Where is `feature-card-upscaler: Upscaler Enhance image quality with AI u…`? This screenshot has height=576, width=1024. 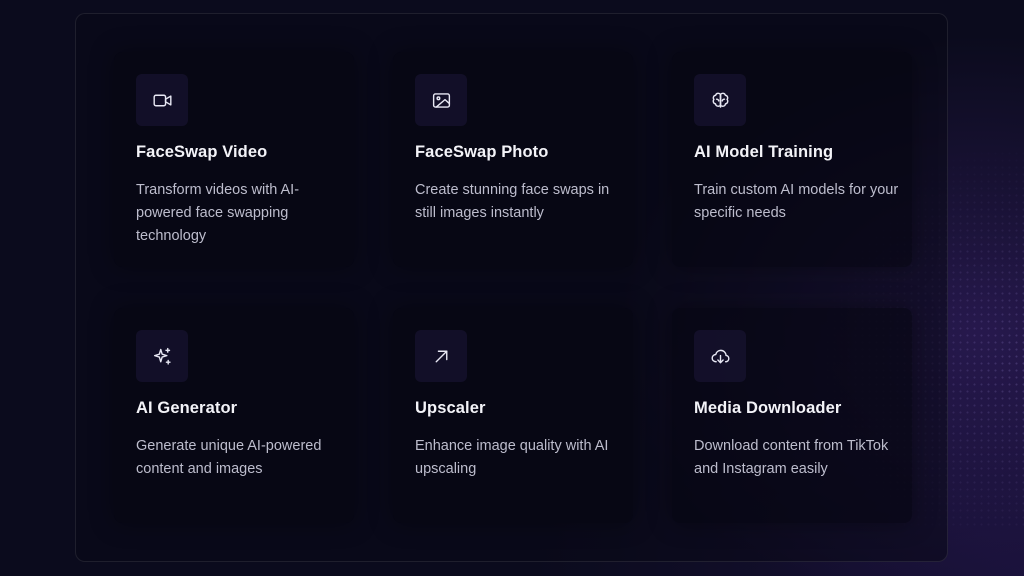
feature-card-upscaler: Upscaler Enhance image quality with AI u… is located at coordinates (513, 415).